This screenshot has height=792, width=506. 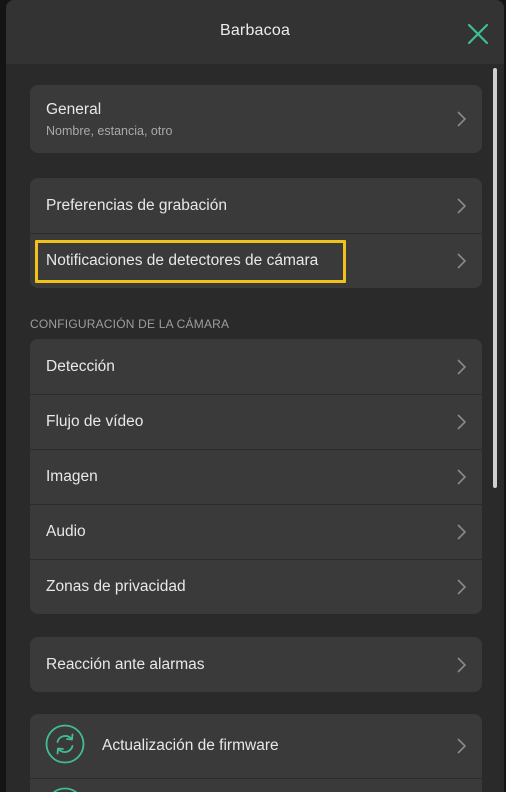 I want to click on list-item-label: Imagen, so click(x=72, y=476).